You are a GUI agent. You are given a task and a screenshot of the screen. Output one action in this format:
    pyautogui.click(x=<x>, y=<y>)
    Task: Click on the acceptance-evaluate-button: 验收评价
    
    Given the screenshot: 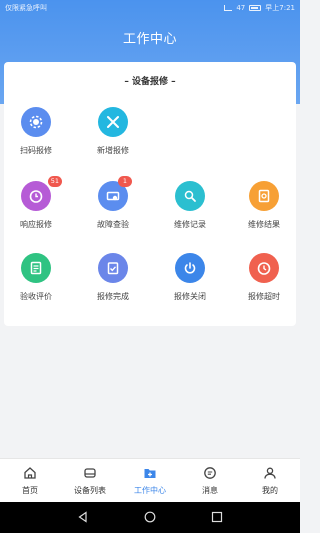 What is the action you would take?
    pyautogui.click(x=36, y=277)
    